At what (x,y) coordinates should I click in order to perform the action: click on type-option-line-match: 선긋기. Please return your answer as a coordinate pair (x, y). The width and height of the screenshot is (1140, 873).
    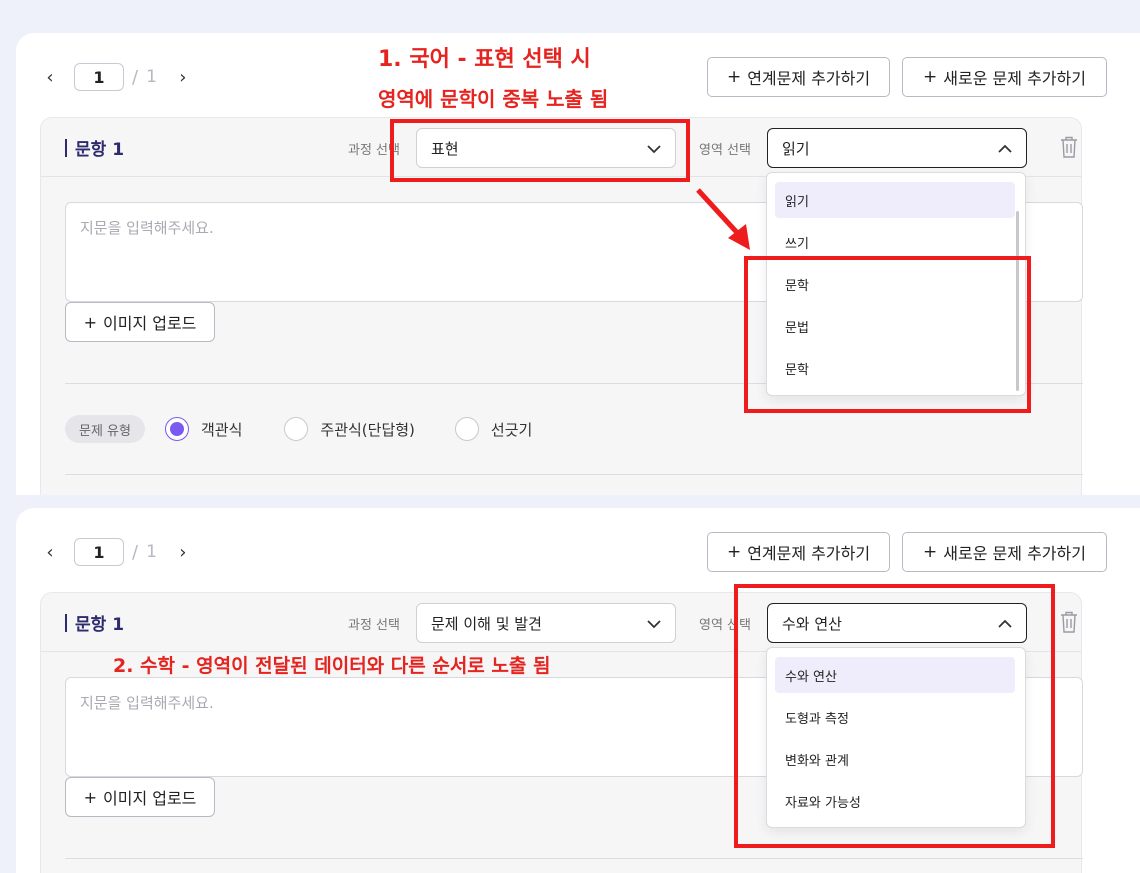
    Looking at the image, I should click on (493, 429).